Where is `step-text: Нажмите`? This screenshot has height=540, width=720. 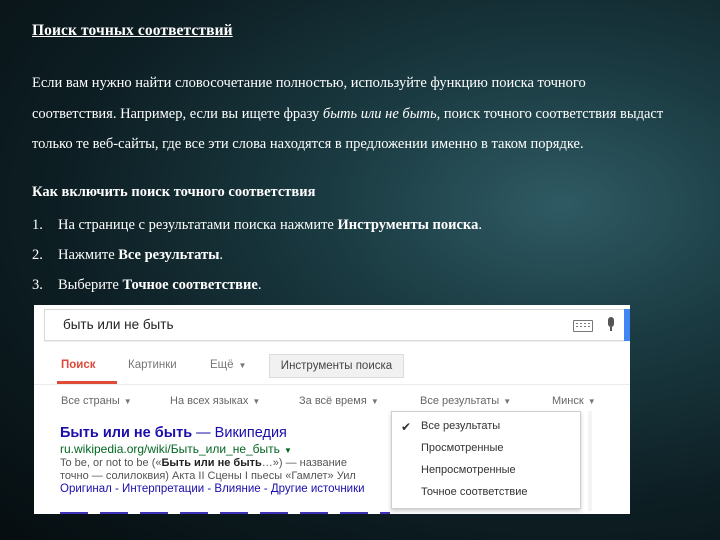 step-text: Нажмите is located at coordinates (88, 255).